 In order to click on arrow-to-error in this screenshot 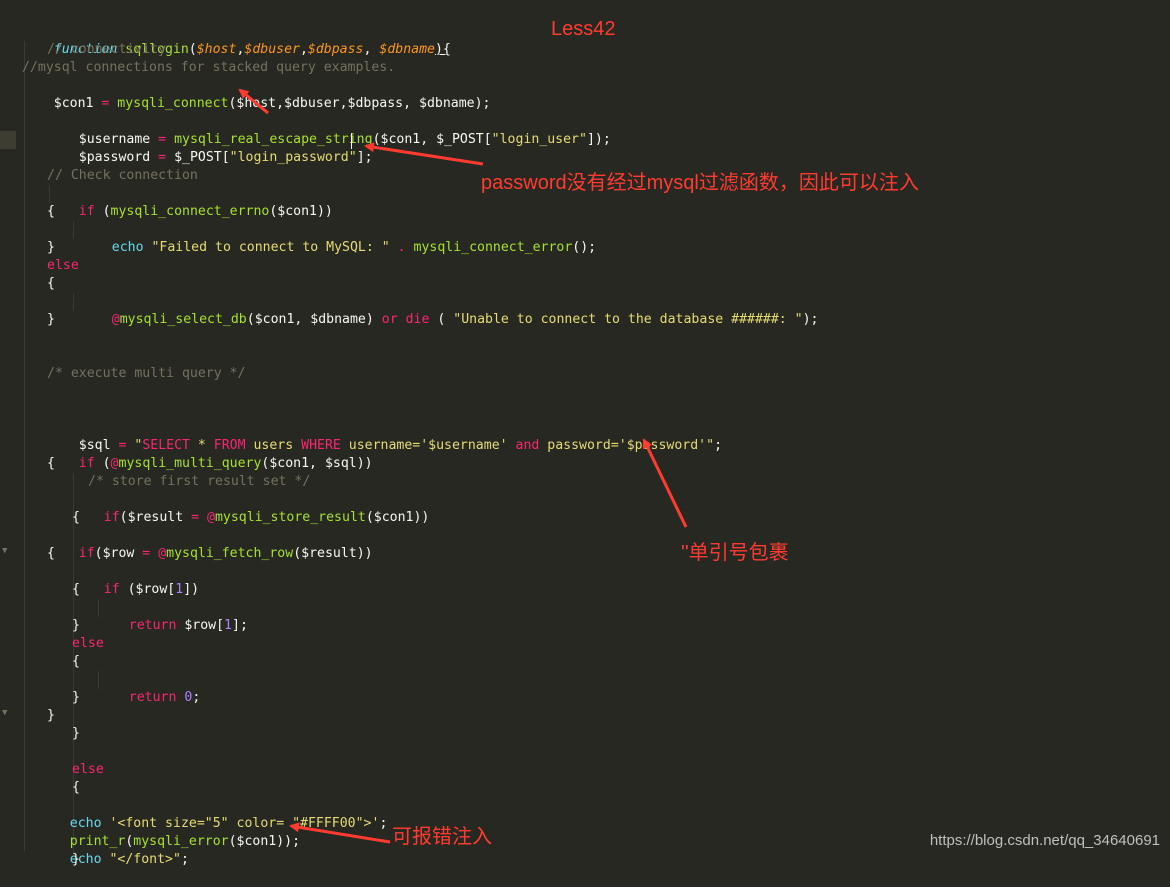, I will do `click(340, 833)`.